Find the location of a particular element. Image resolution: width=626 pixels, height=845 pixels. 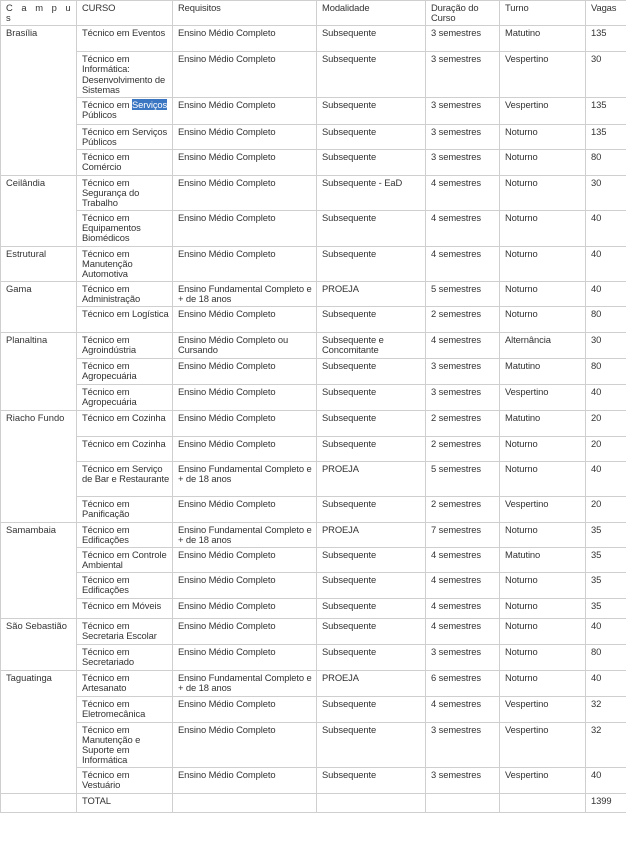

header-modalidade: Modalidade is located at coordinates (371, 13).